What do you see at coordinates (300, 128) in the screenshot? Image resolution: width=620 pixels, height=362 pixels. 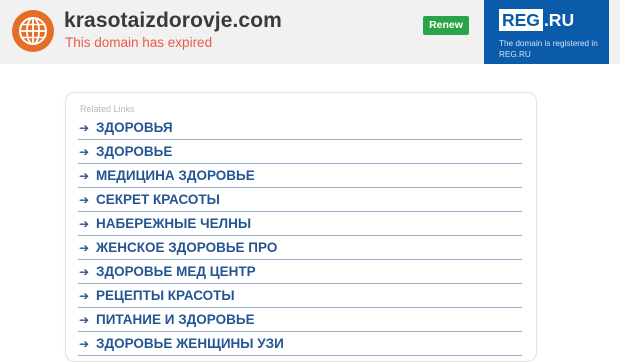 I see `related-link: ➔ ЗДОРОВЬЯ` at bounding box center [300, 128].